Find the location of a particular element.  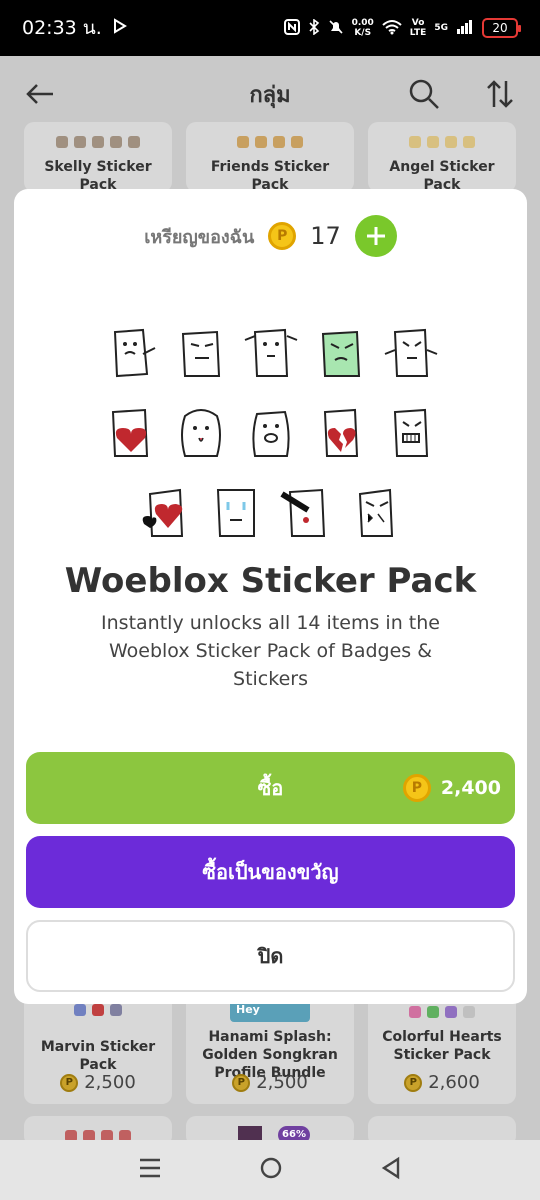

page-title: กลุ่ม is located at coordinates (270, 95).